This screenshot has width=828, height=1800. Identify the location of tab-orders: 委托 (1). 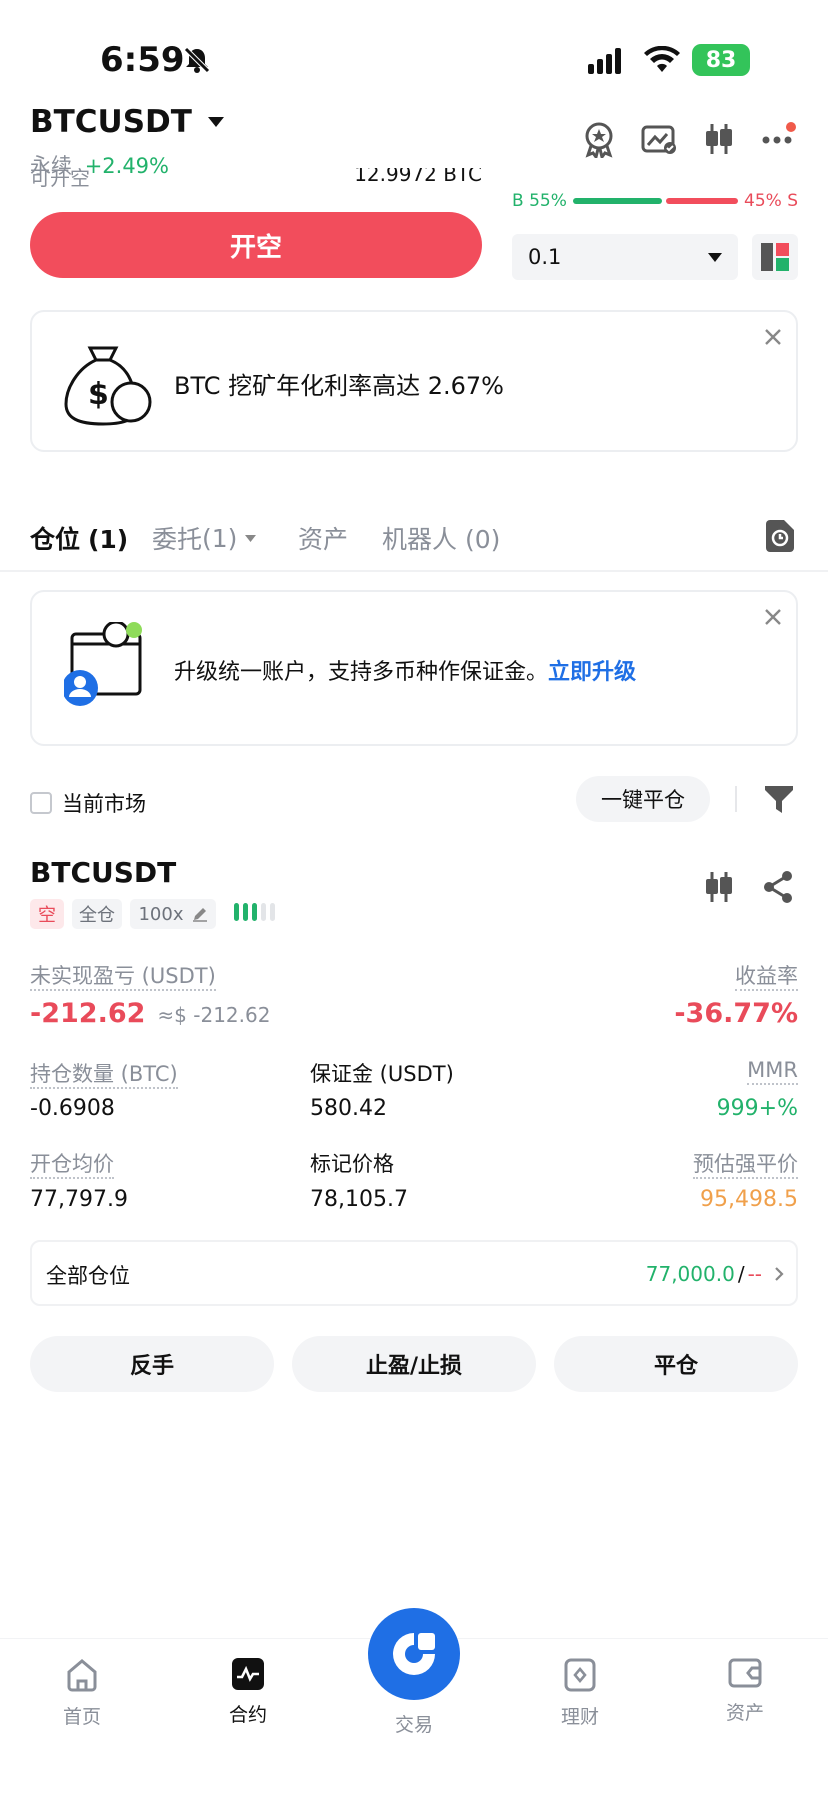
(204, 538).